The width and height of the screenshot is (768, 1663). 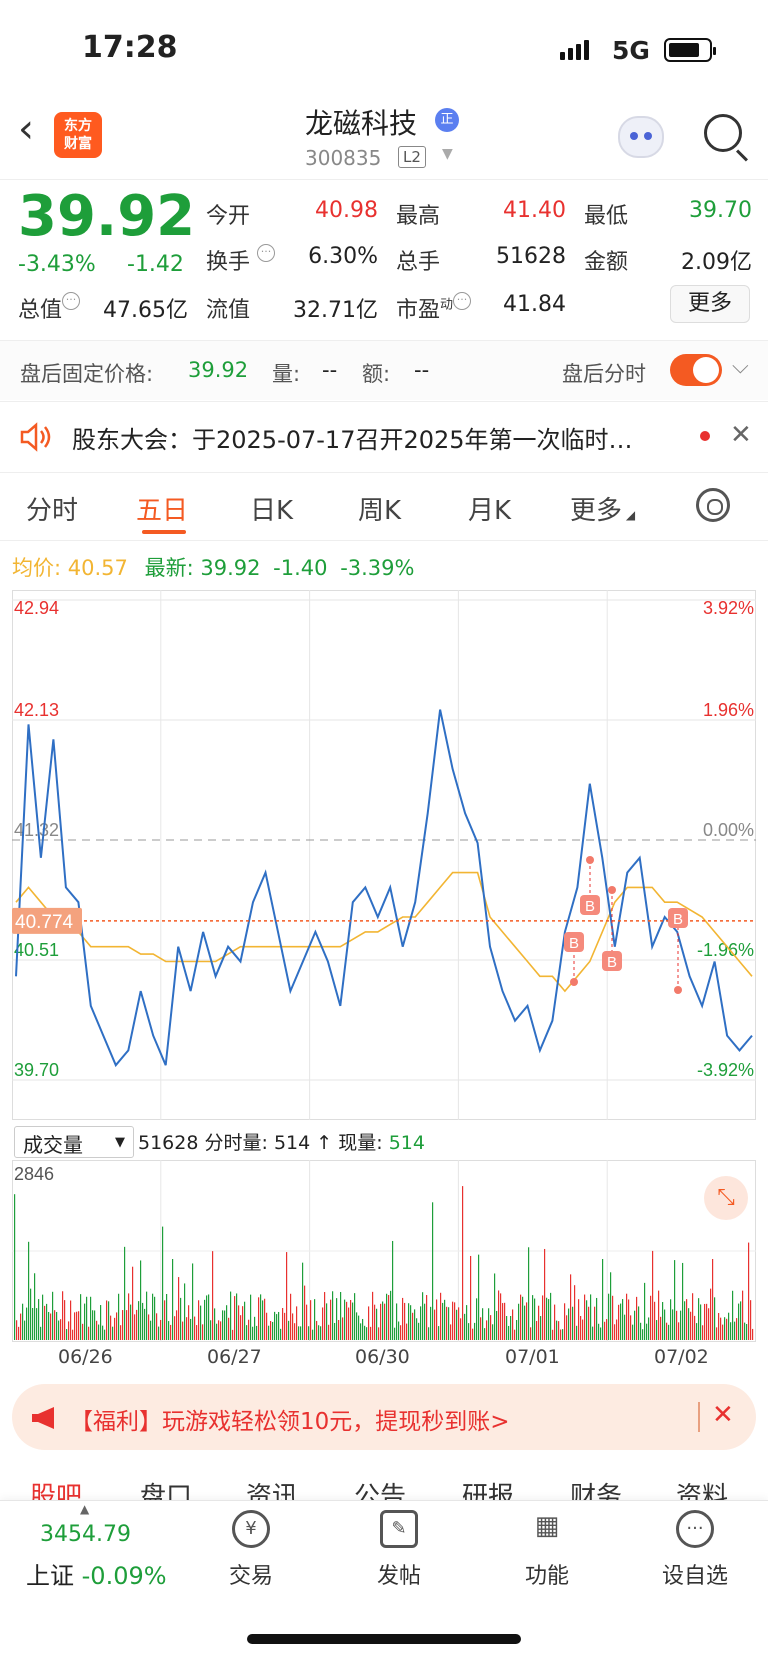 What do you see at coordinates (695, 1550) in the screenshot?
I see `add-watchlist-button: ··· 设自选` at bounding box center [695, 1550].